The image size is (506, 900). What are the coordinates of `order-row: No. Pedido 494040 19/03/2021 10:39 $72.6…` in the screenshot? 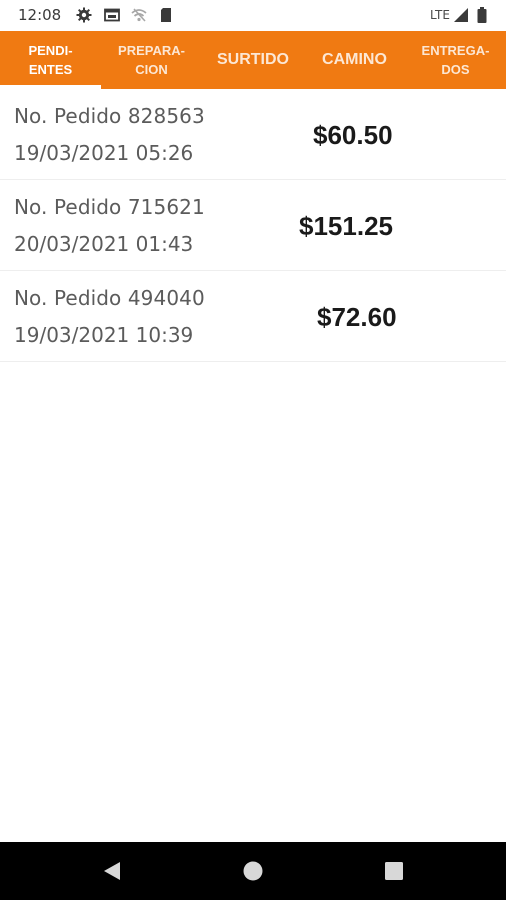 It's located at (253, 316).